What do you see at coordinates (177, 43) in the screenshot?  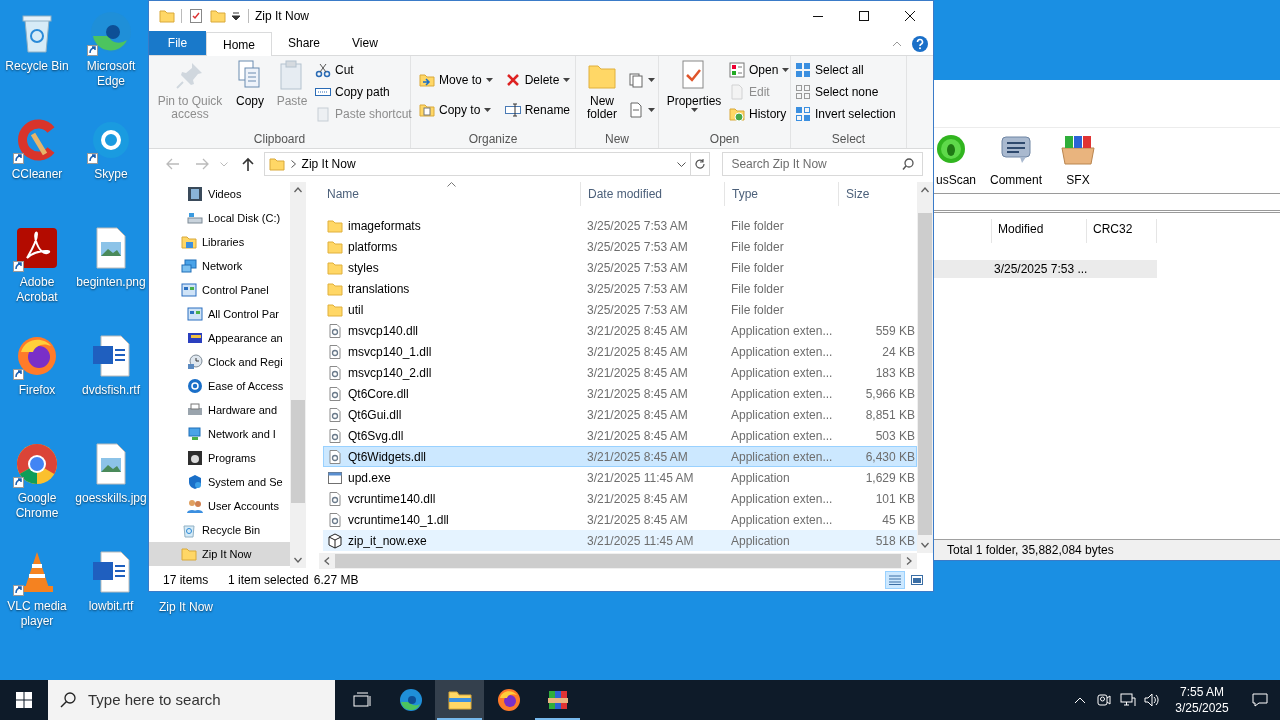 I see `ribbon-tab: File` at bounding box center [177, 43].